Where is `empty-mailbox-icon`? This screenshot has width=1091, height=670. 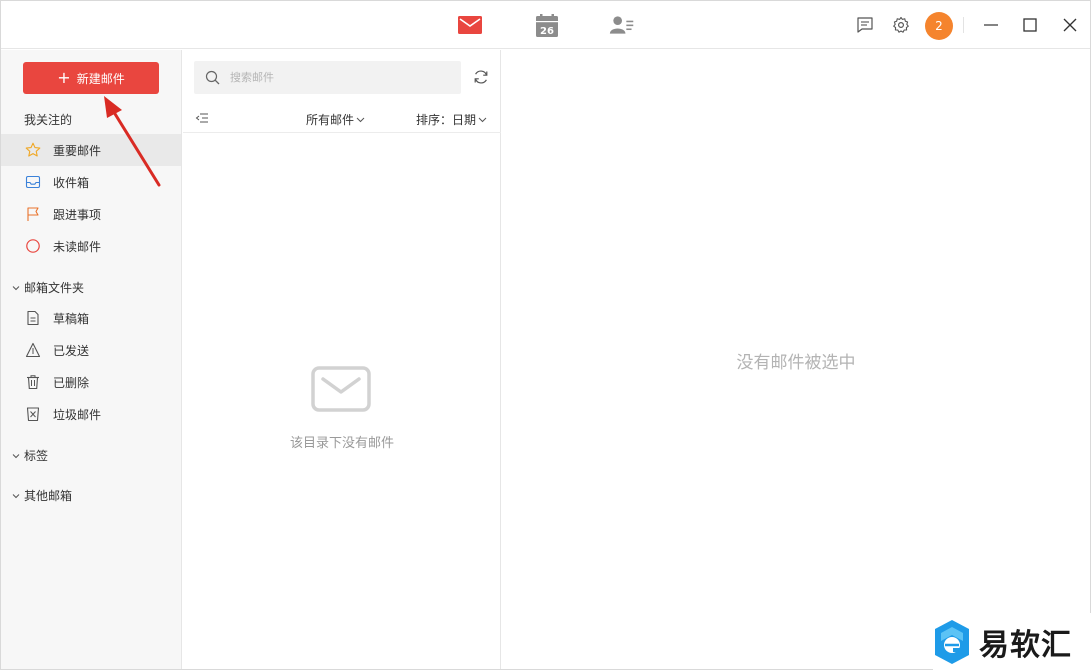 empty-mailbox-icon is located at coordinates (341, 389).